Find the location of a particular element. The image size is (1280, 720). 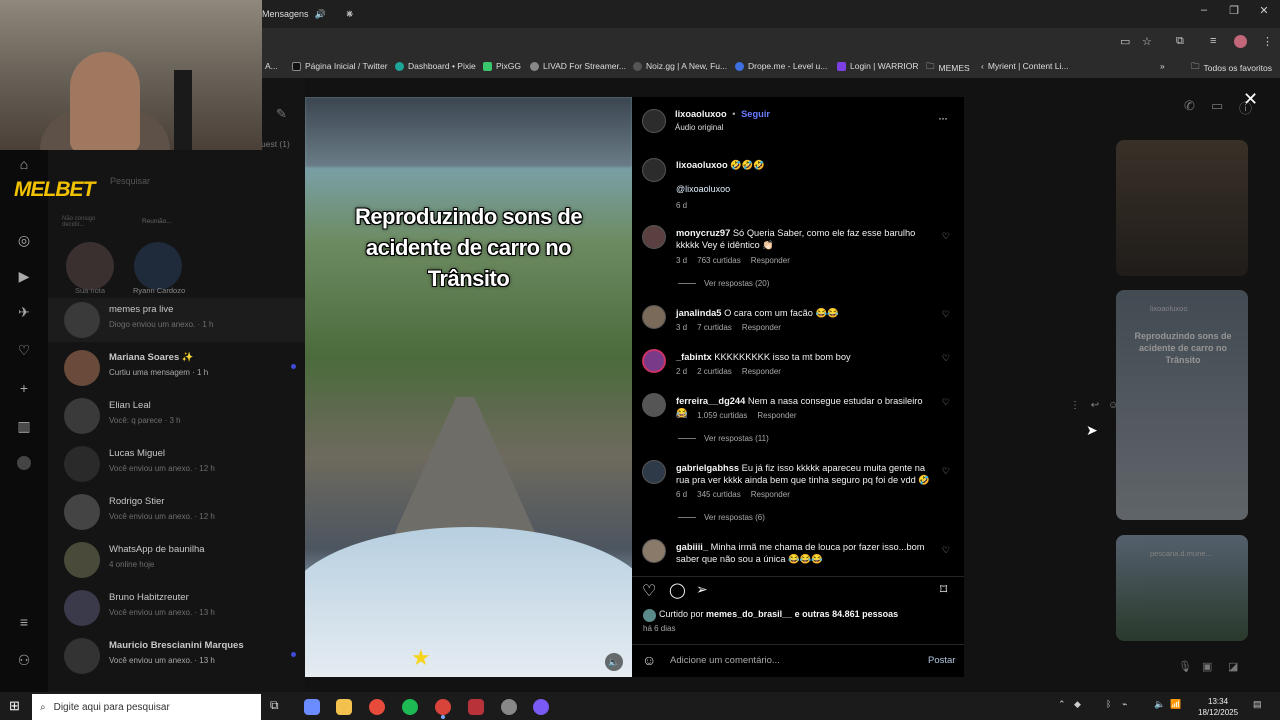

task-view-icon: ⧉ is located at coordinates (274, 705).